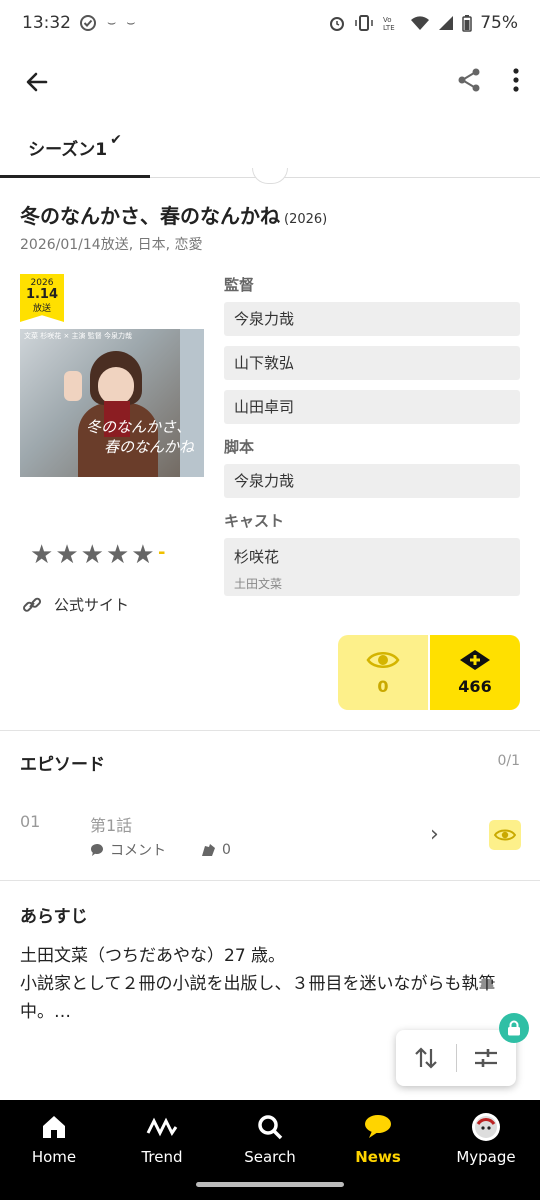 This screenshot has width=540, height=1200. I want to click on synopsis-heading: あらすじ, so click(54, 917).